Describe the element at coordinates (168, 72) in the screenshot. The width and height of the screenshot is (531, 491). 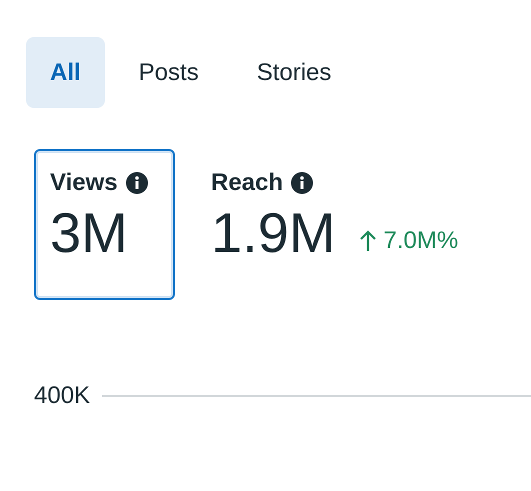
I see `tab: Posts` at that location.